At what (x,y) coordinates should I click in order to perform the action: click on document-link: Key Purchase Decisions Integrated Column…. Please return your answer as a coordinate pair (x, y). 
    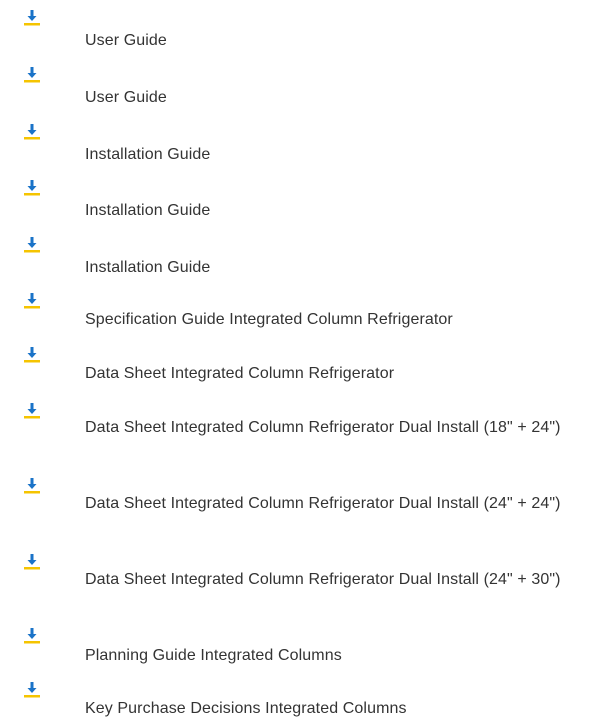
    Looking at the image, I should click on (337, 709).